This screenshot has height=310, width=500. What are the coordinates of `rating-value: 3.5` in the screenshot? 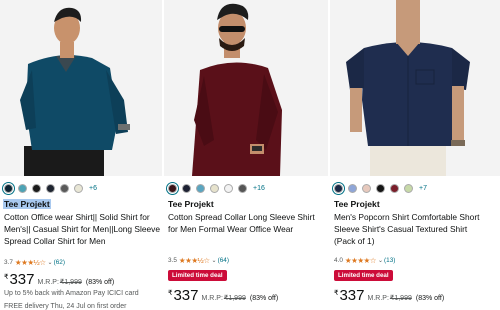 It's located at (172, 260).